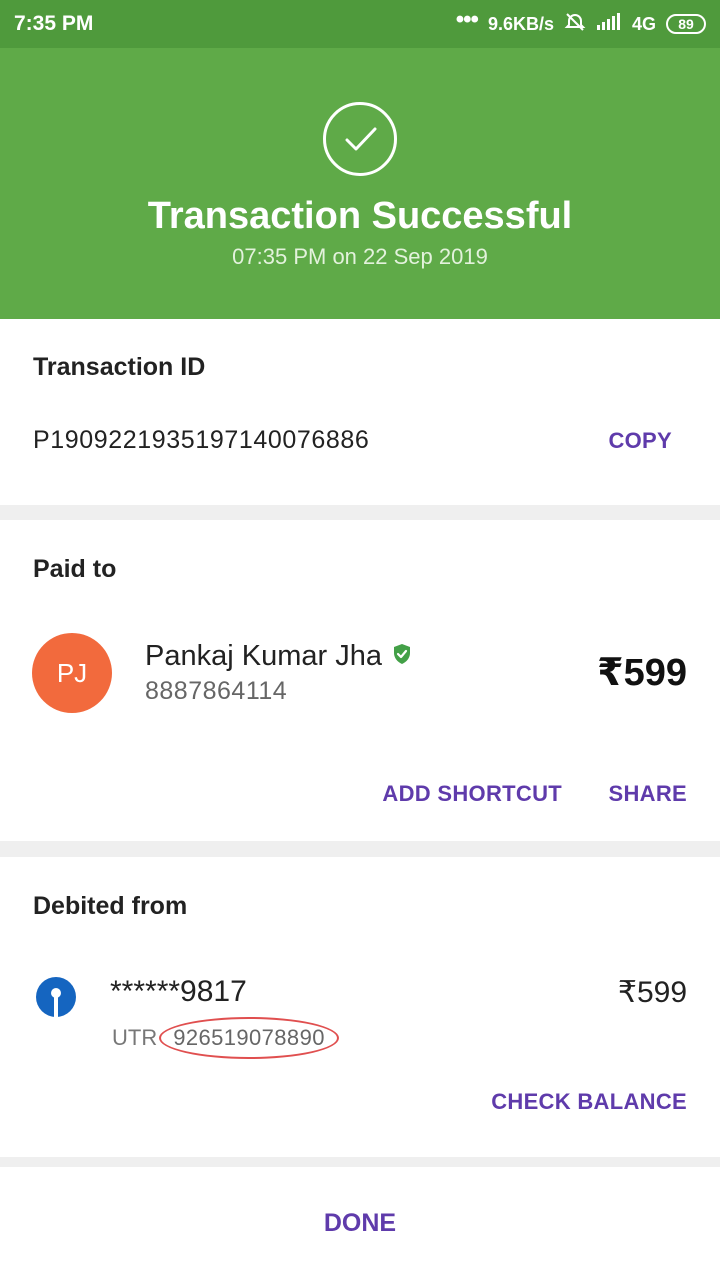 The height and width of the screenshot is (1280, 720). I want to click on account-number: ******9817, so click(178, 991).